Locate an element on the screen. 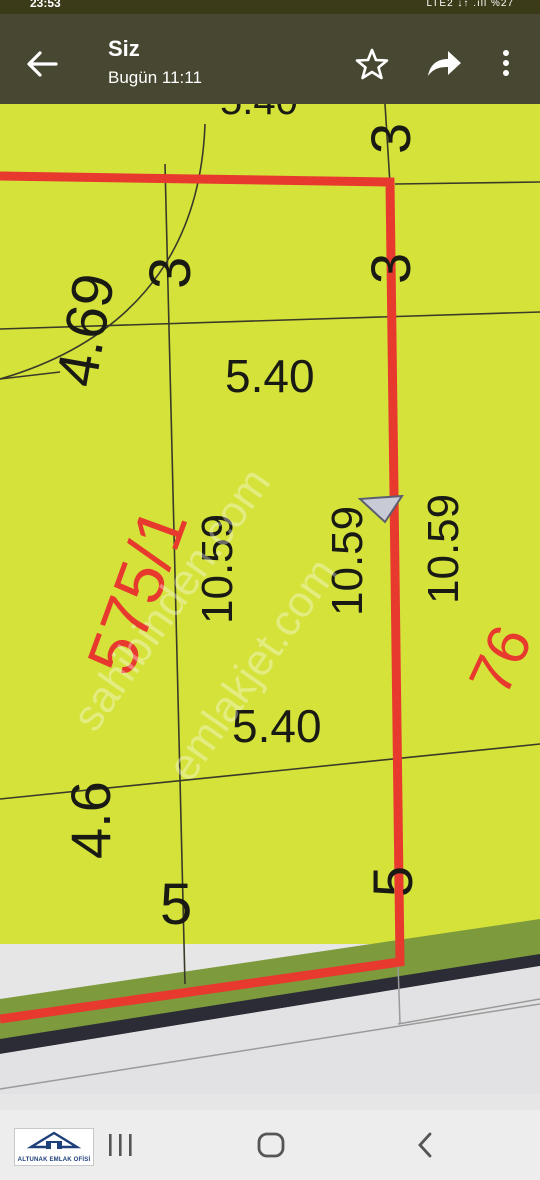 The image size is (540, 1180). sender-name: Siz is located at coordinates (124, 48).